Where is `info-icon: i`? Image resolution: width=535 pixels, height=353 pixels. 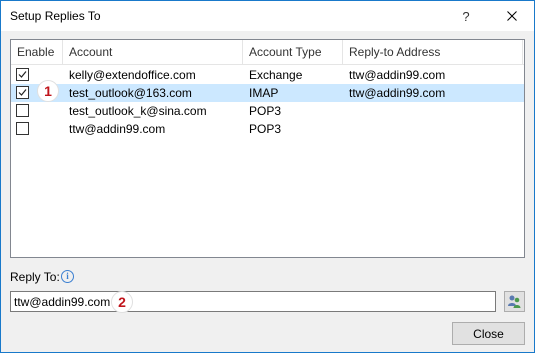
info-icon: i is located at coordinates (67, 276).